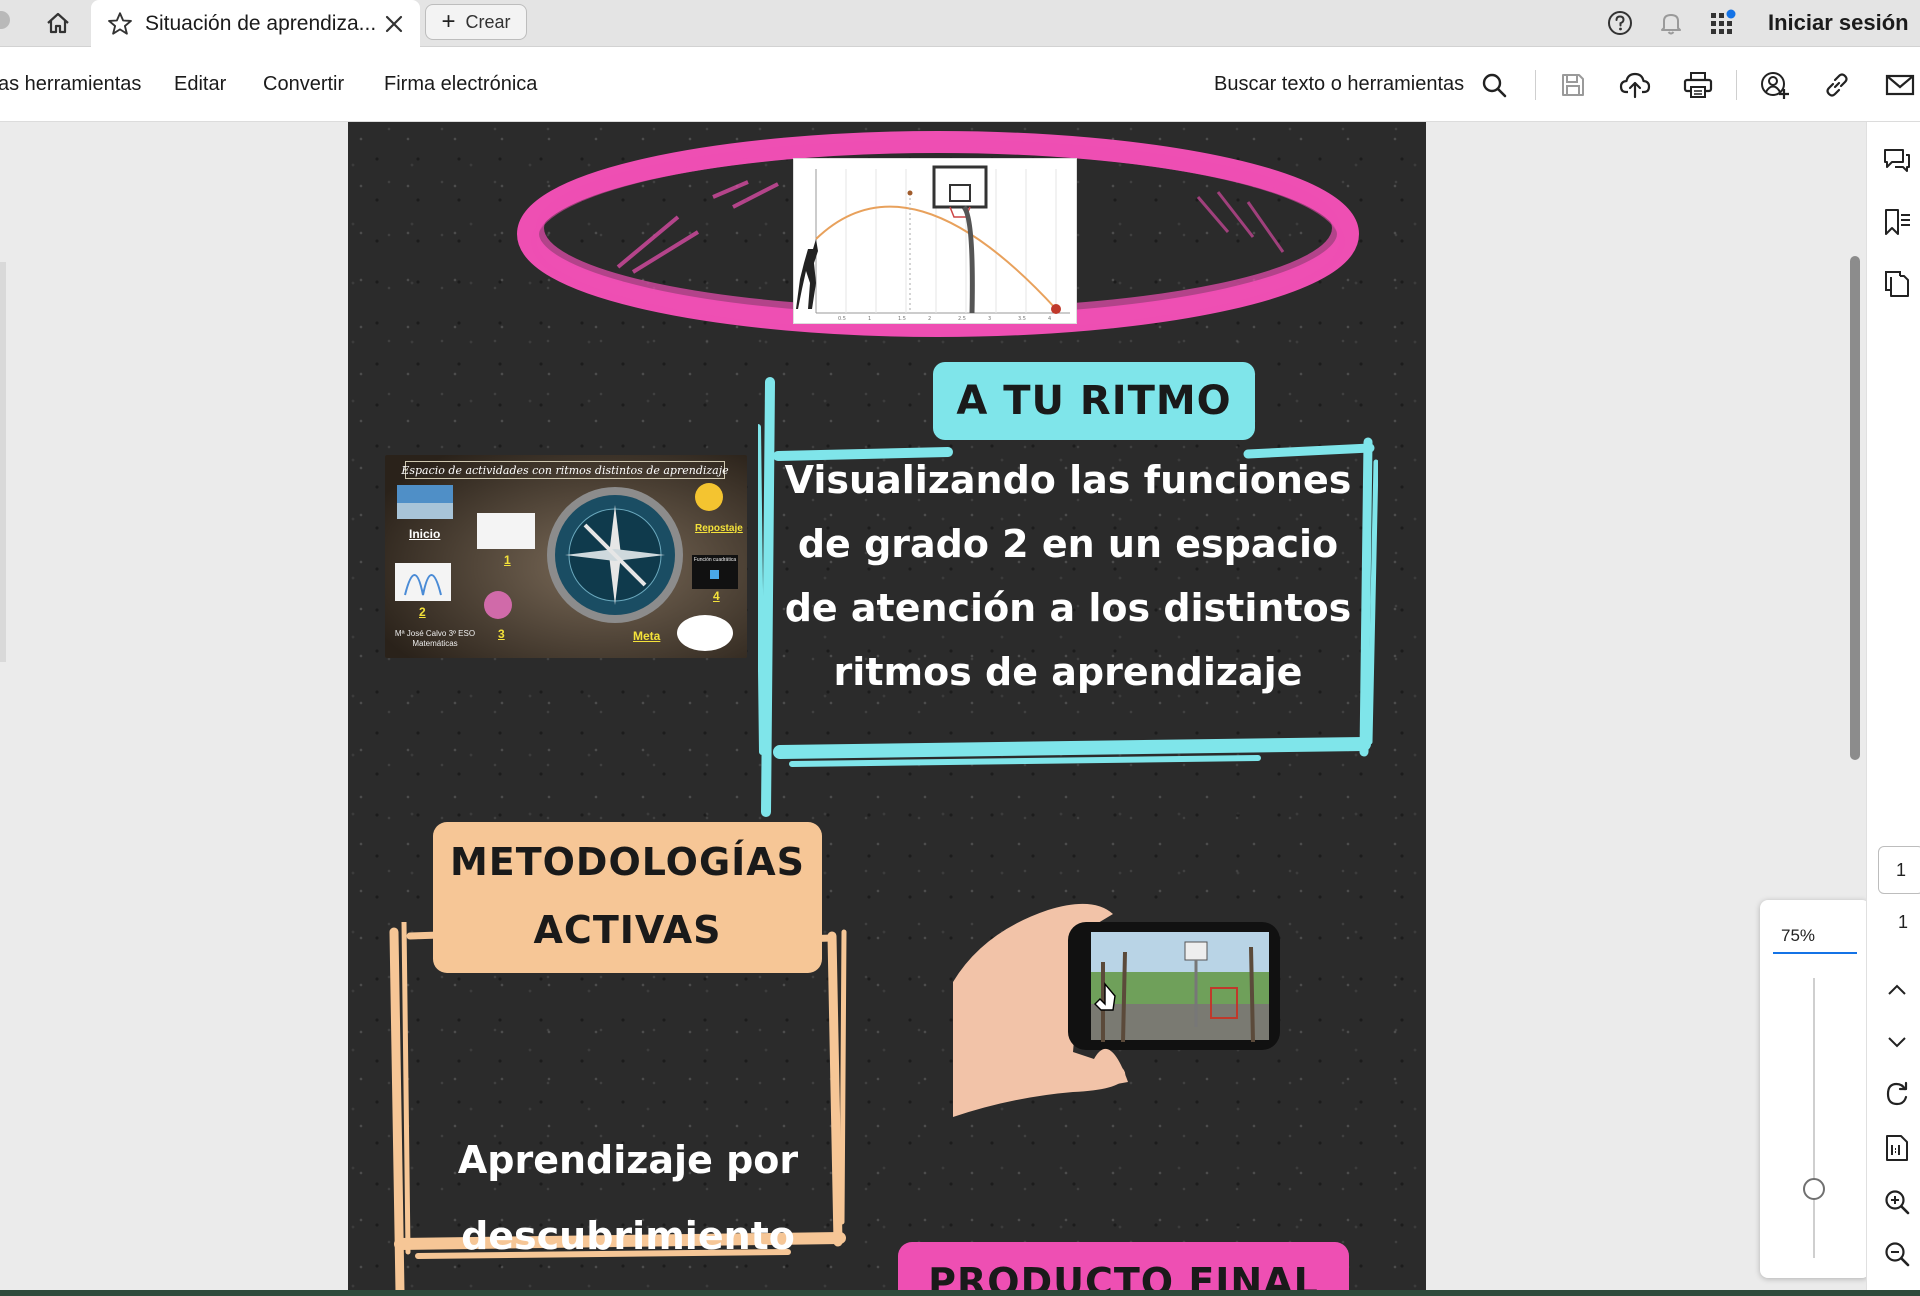  I want to click on svg-text: 3, so click(989, 319).